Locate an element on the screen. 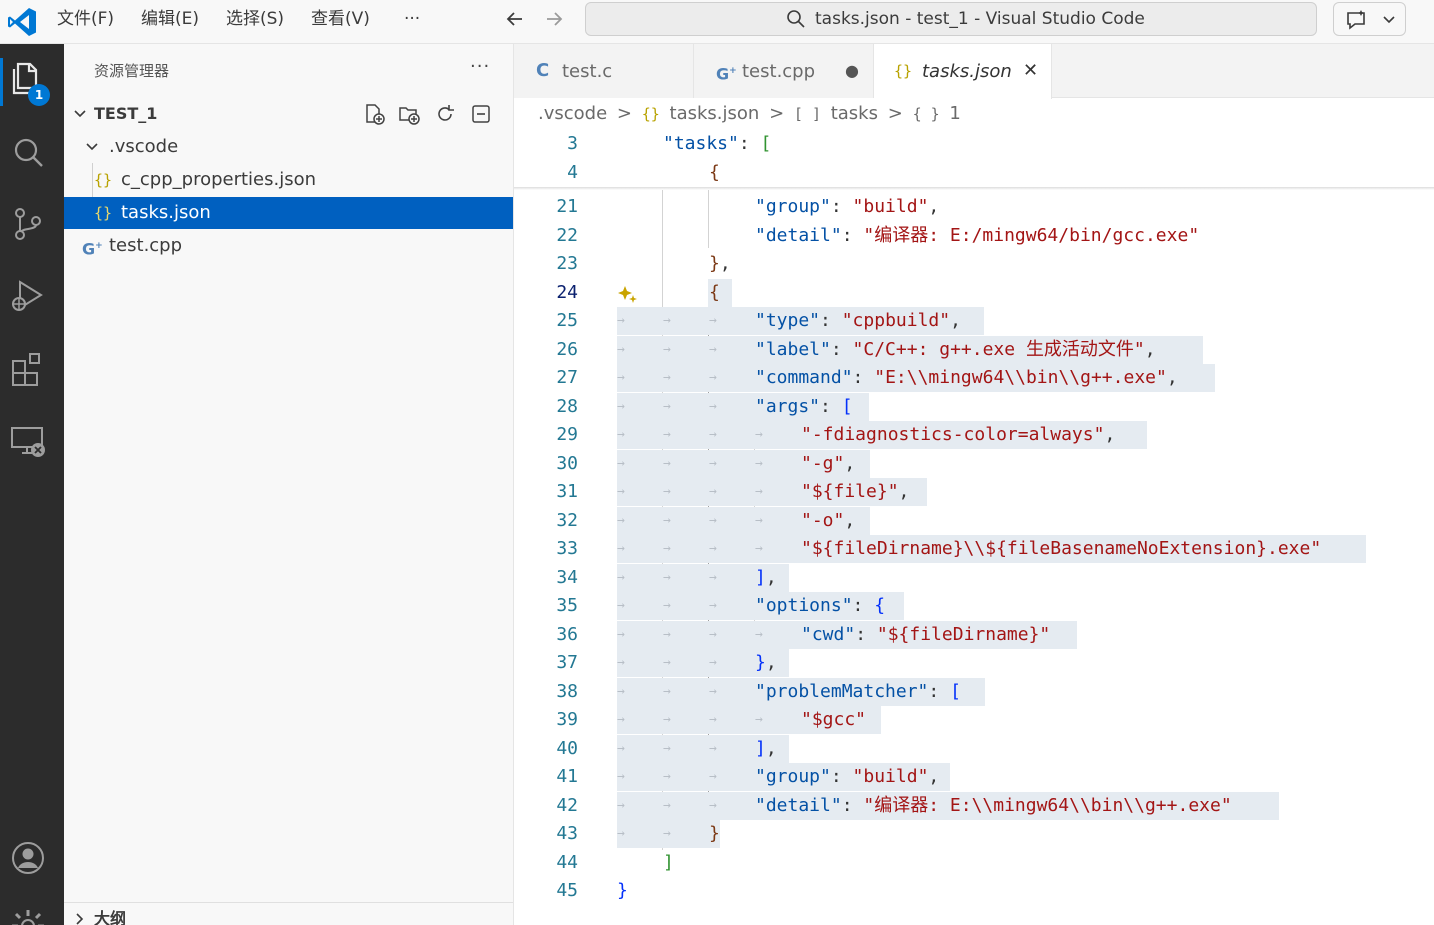 The image size is (1434, 925). tab-test-cpp: G+ test.cpp ● is located at coordinates (784, 71).